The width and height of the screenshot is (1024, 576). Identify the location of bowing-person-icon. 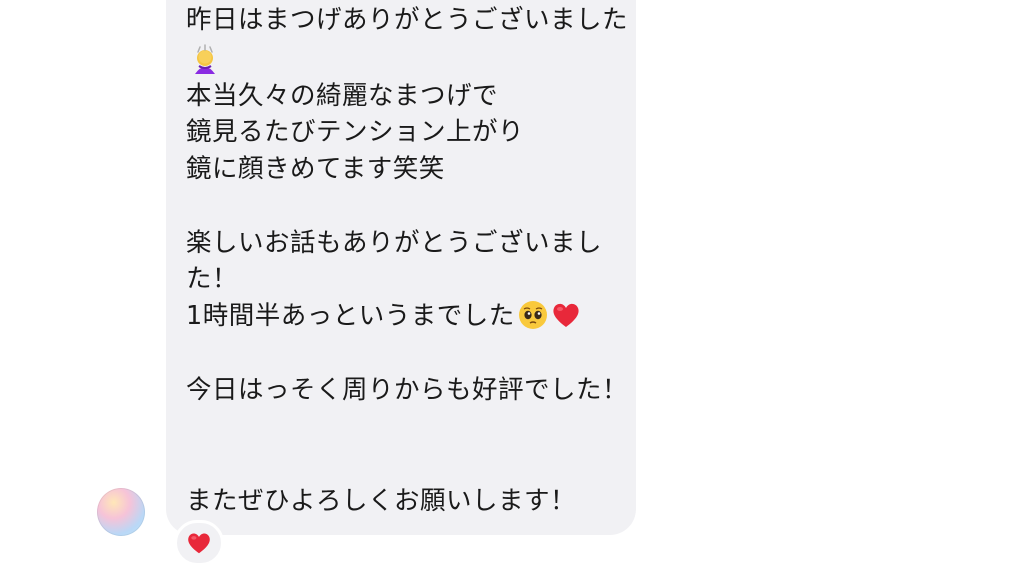
(205, 59).